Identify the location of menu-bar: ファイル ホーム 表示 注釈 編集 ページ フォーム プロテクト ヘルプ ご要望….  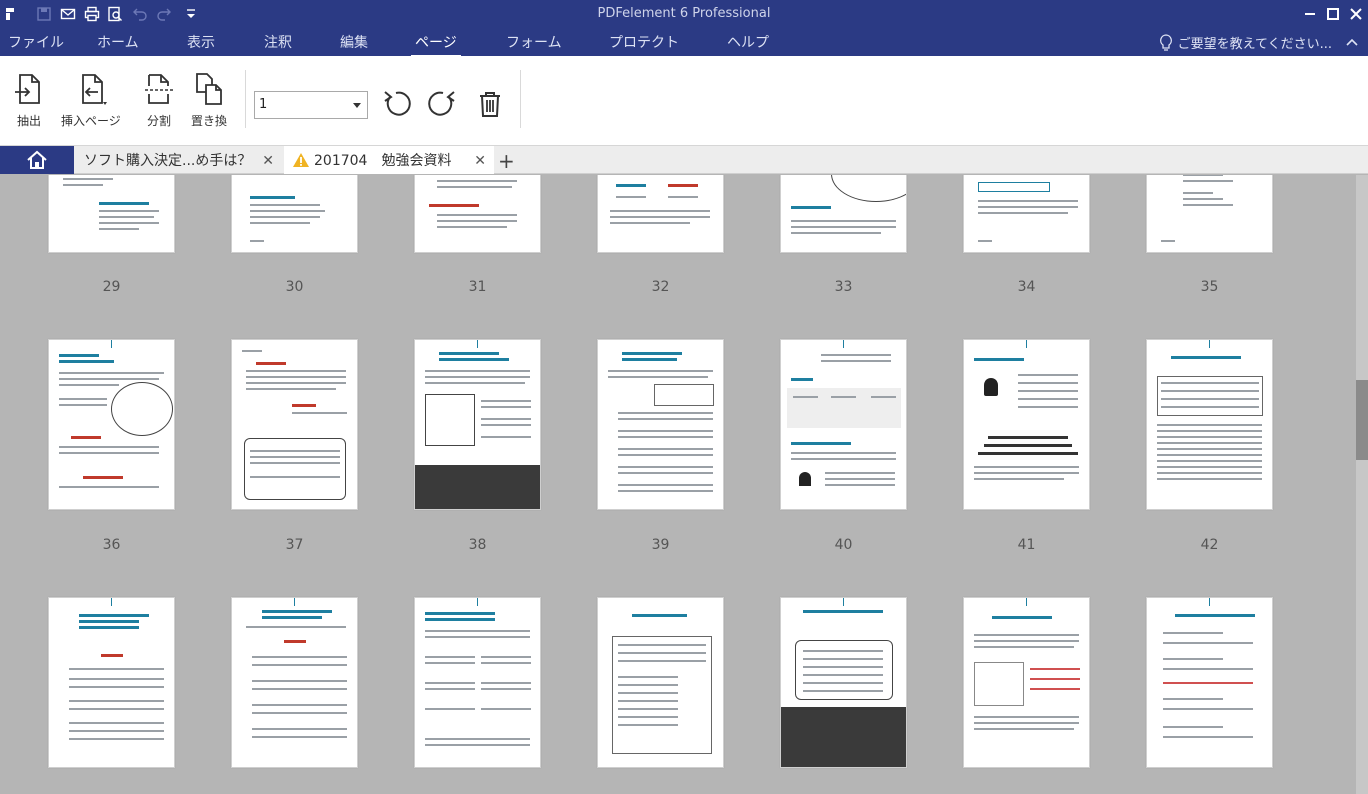
(684, 43).